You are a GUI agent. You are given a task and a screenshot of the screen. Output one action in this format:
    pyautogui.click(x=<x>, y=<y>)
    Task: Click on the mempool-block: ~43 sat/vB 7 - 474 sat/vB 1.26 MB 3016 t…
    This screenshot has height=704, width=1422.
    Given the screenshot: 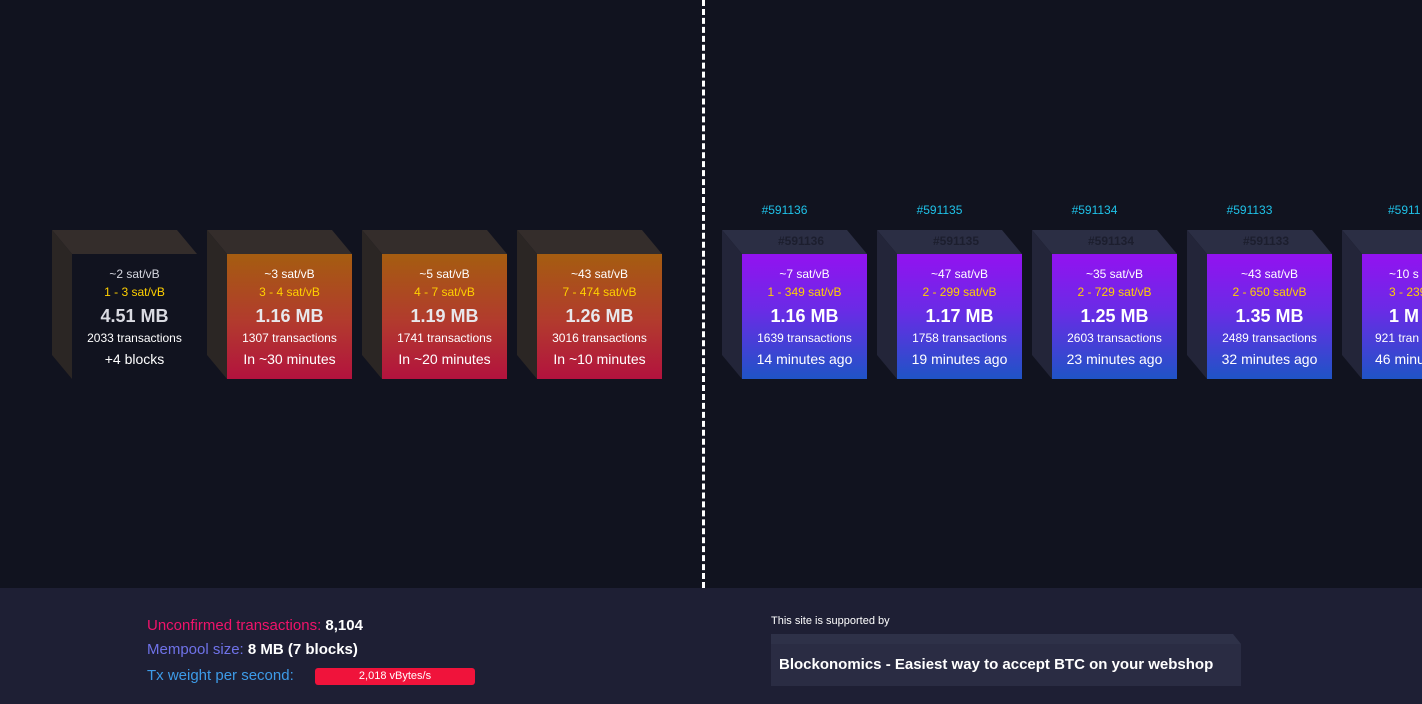 What is the action you would take?
    pyautogui.click(x=589, y=304)
    